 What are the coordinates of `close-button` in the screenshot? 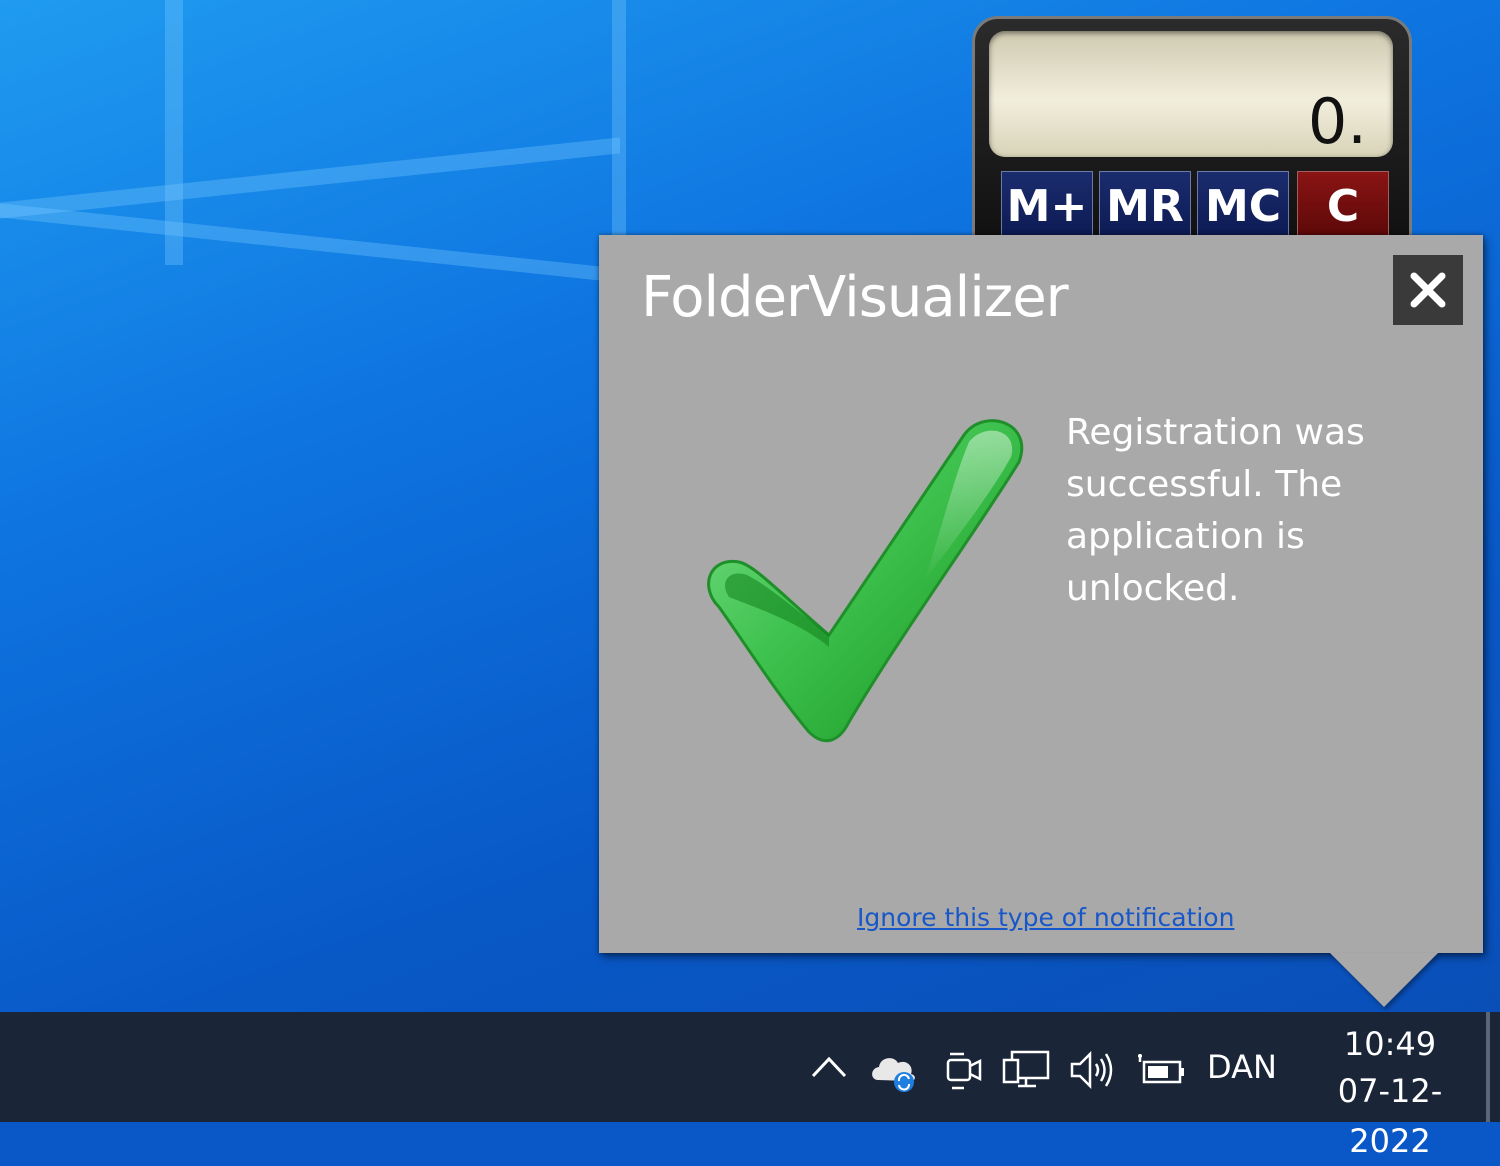 It's located at (1428, 290).